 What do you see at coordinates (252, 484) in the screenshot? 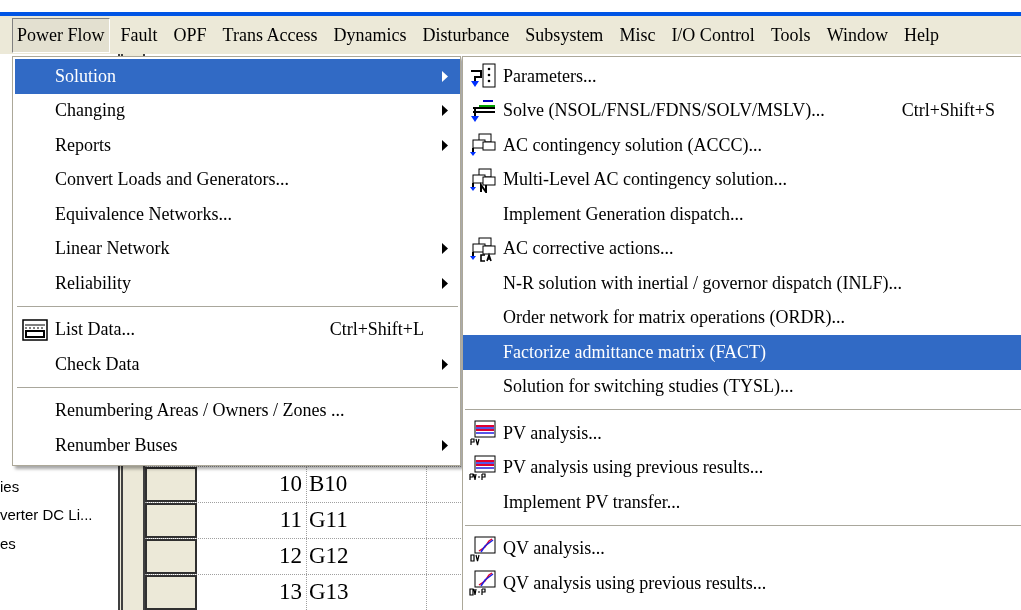
I see `table-cell: 10` at bounding box center [252, 484].